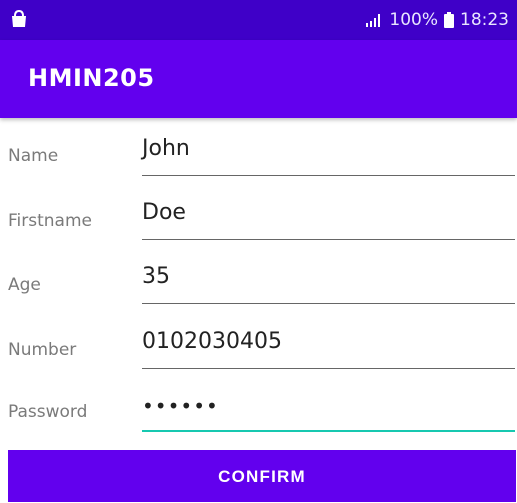 The image size is (517, 503). What do you see at coordinates (449, 20) in the screenshot?
I see `battery-icon` at bounding box center [449, 20].